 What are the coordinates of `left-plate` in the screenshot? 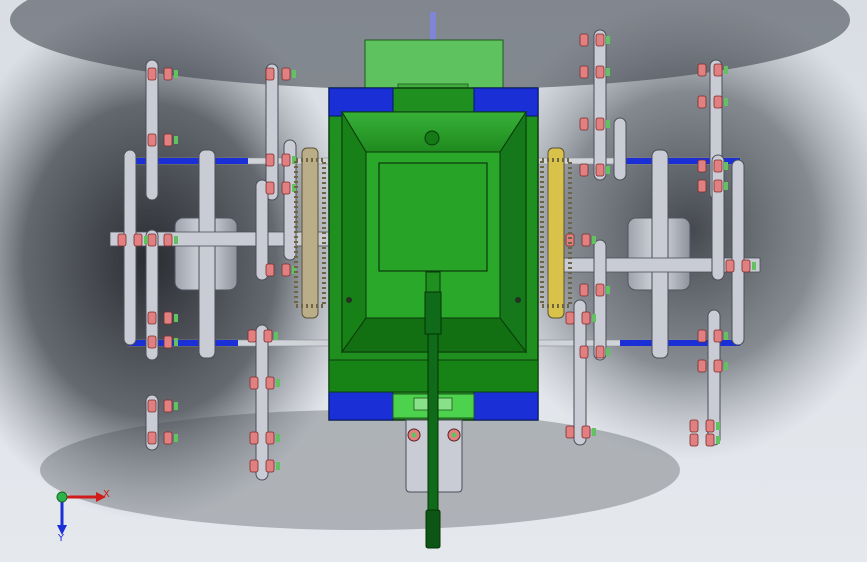 It's located at (207, 254).